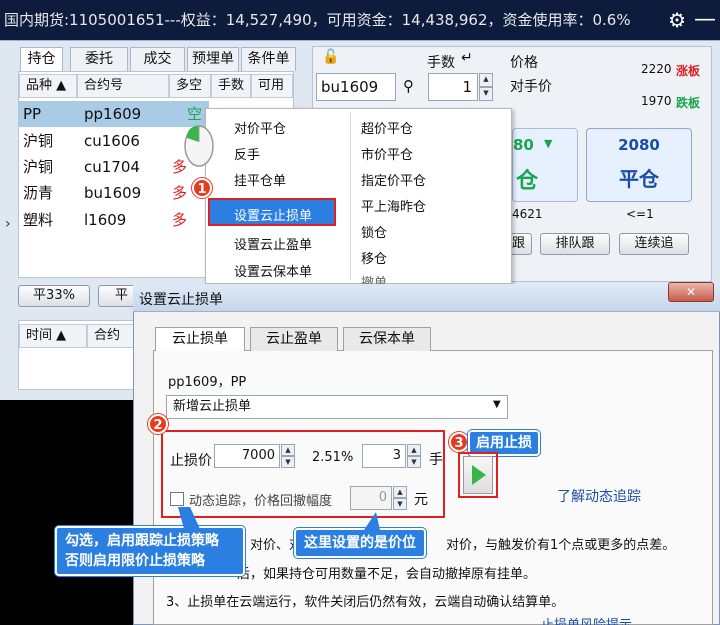 This screenshot has width=720, height=625. What do you see at coordinates (333, 457) in the screenshot?
I see `percent-value: 2.51%` at bounding box center [333, 457].